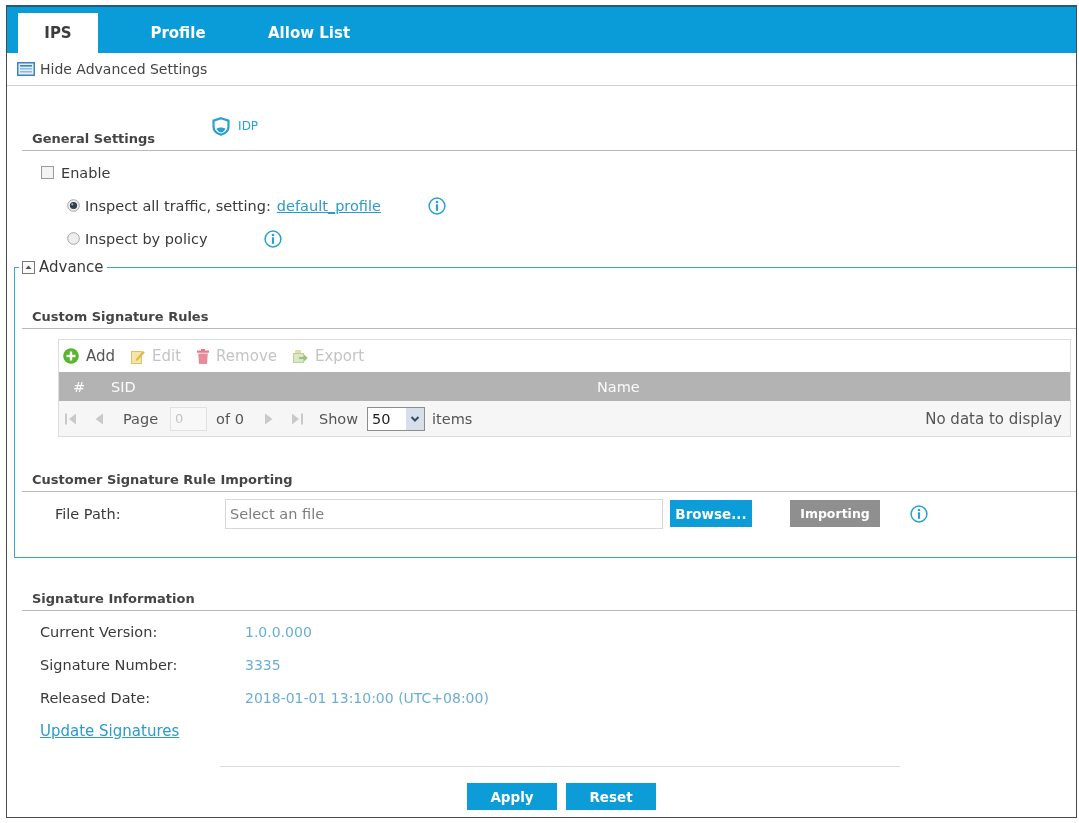 The image size is (1079, 823). What do you see at coordinates (141, 418) in the screenshot?
I see `page-label: Page` at bounding box center [141, 418].